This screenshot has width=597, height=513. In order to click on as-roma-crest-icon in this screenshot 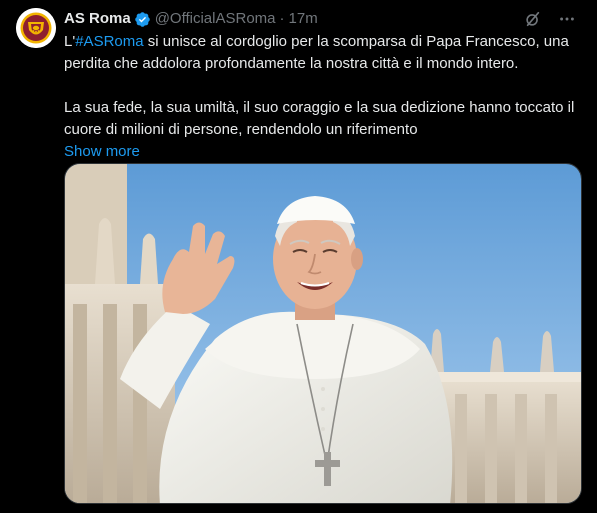, I will do `click(36, 28)`.